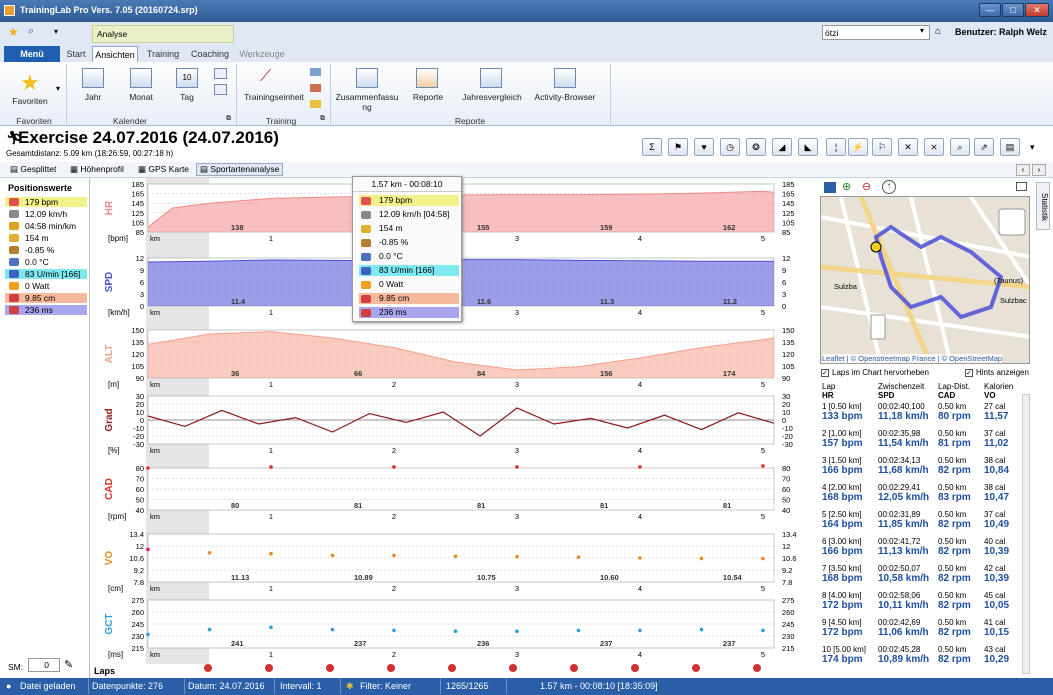 This screenshot has width=1053, height=695. Describe the element at coordinates (385, 686) in the screenshot. I see `status-filter: Filter: Keiner` at that location.